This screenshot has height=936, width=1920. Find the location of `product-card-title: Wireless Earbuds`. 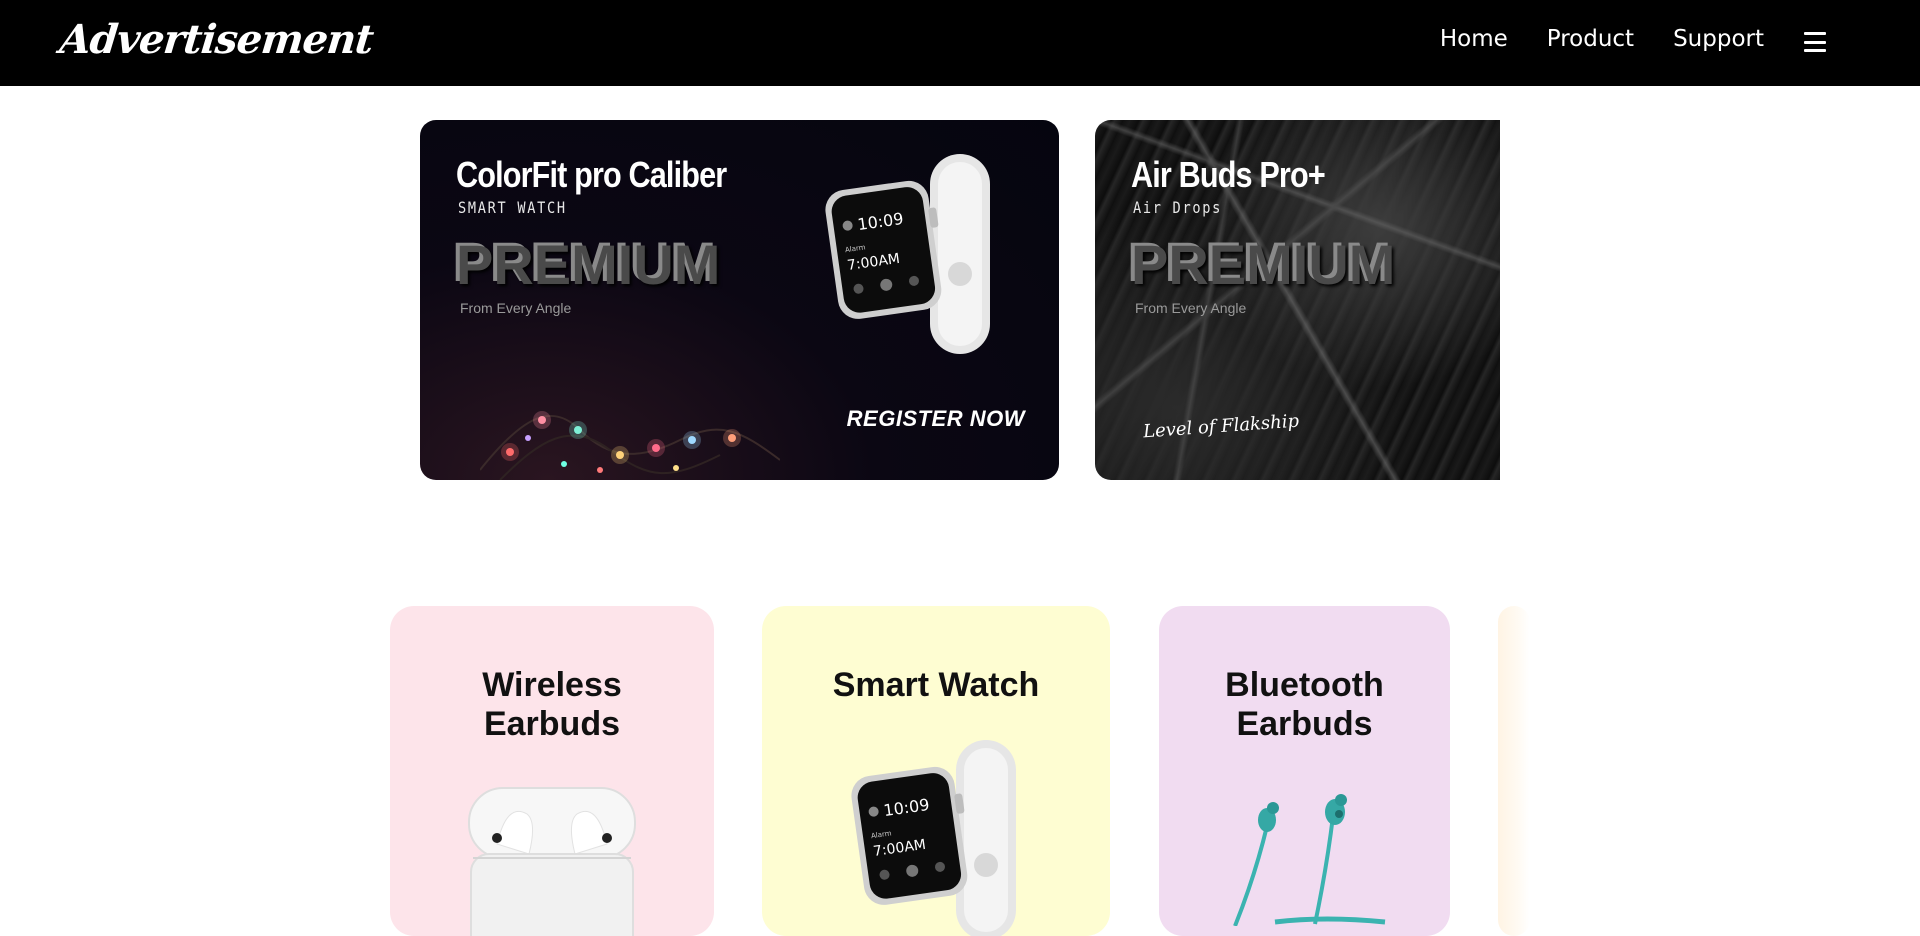

product-card-title: Wireless Earbuds is located at coordinates (552, 704).